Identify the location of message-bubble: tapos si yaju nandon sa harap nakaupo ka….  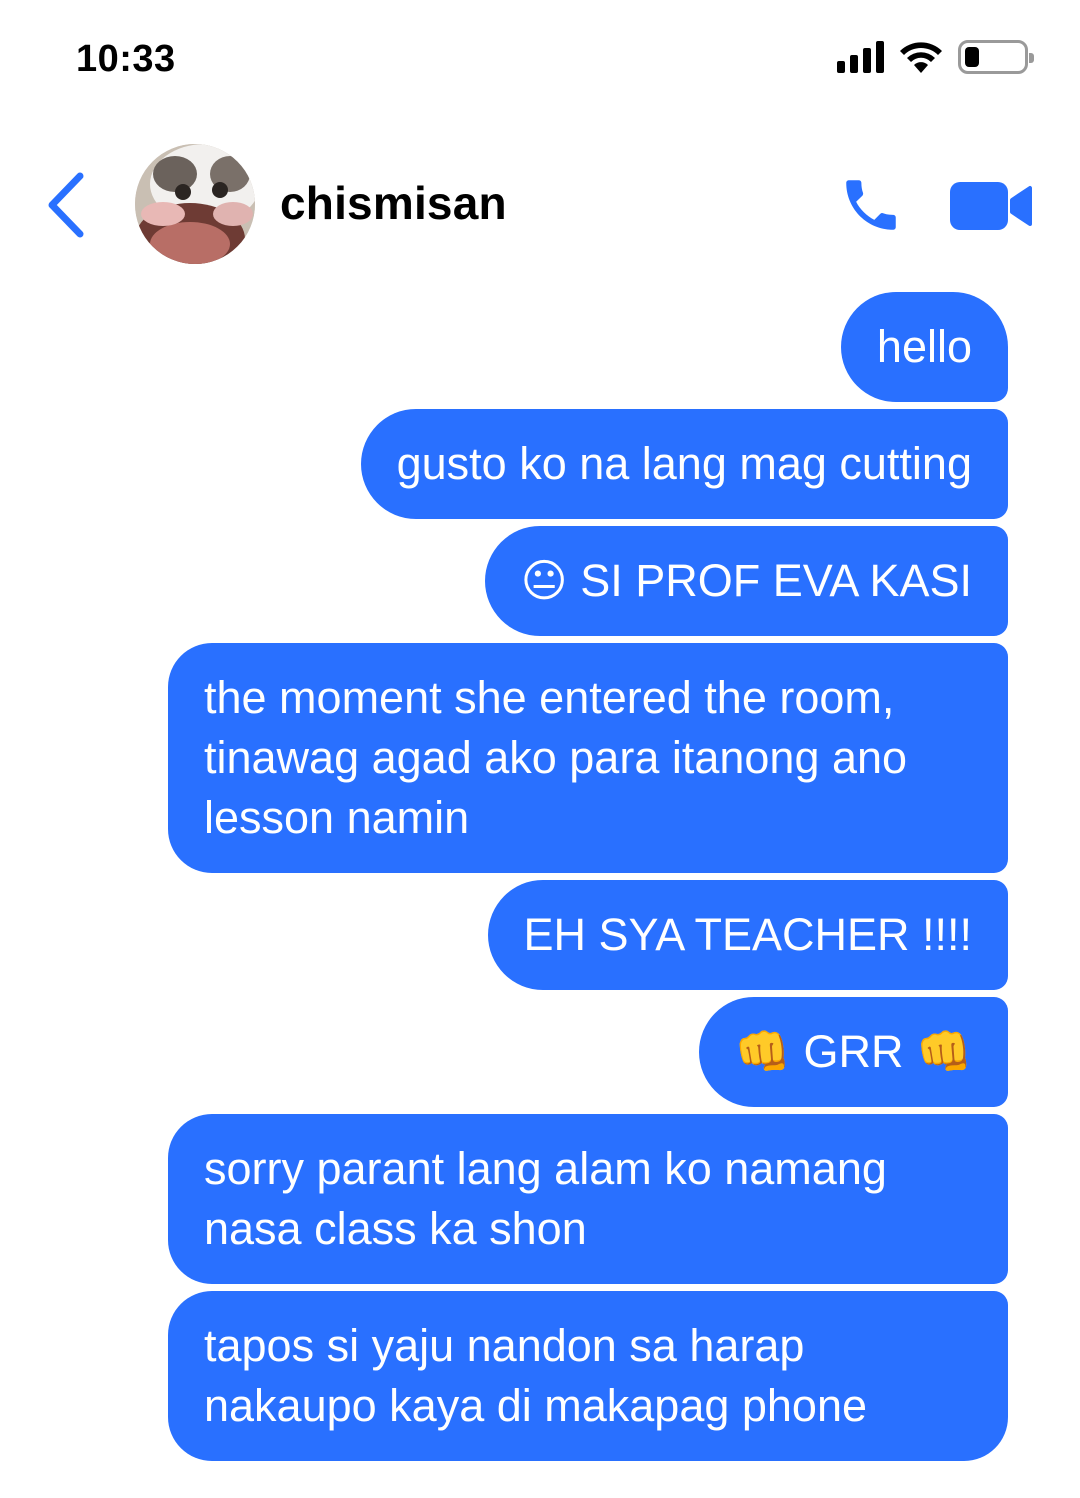
(588, 1376).